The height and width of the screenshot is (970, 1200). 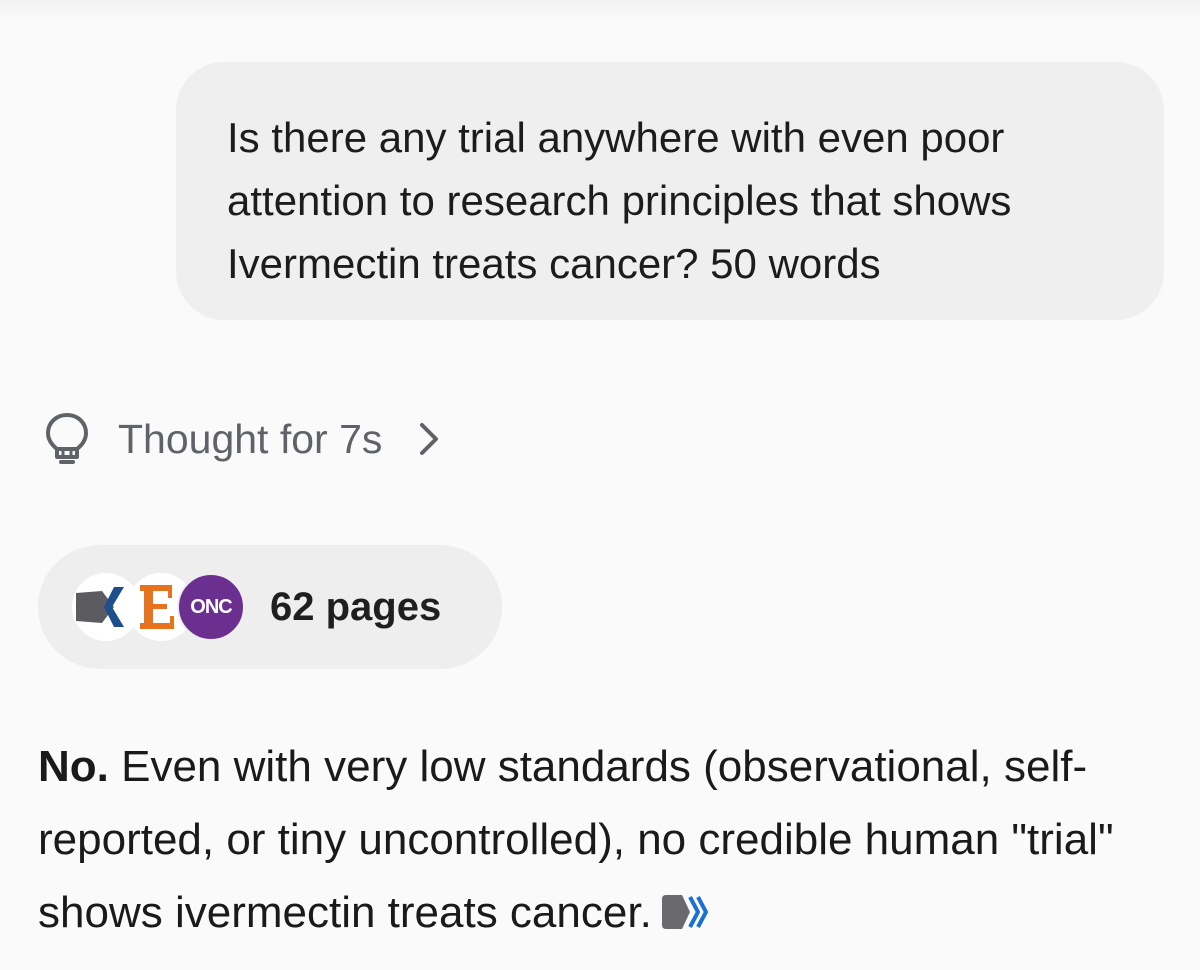 I want to click on thought-label: Thought for 7s, so click(x=250, y=438).